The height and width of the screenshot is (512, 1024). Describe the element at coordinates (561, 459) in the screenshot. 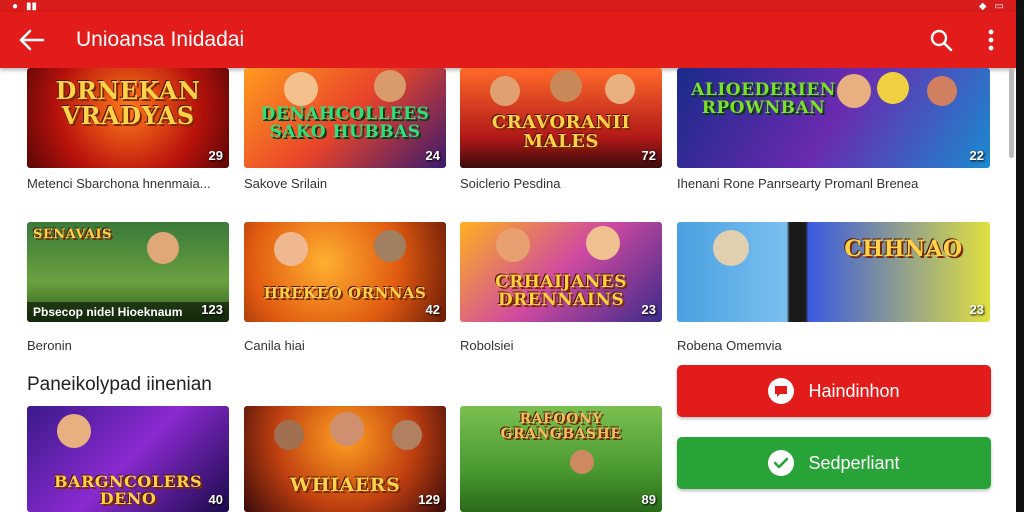

I see `game-card: RAFOONY GRANGBASHE 89` at that location.